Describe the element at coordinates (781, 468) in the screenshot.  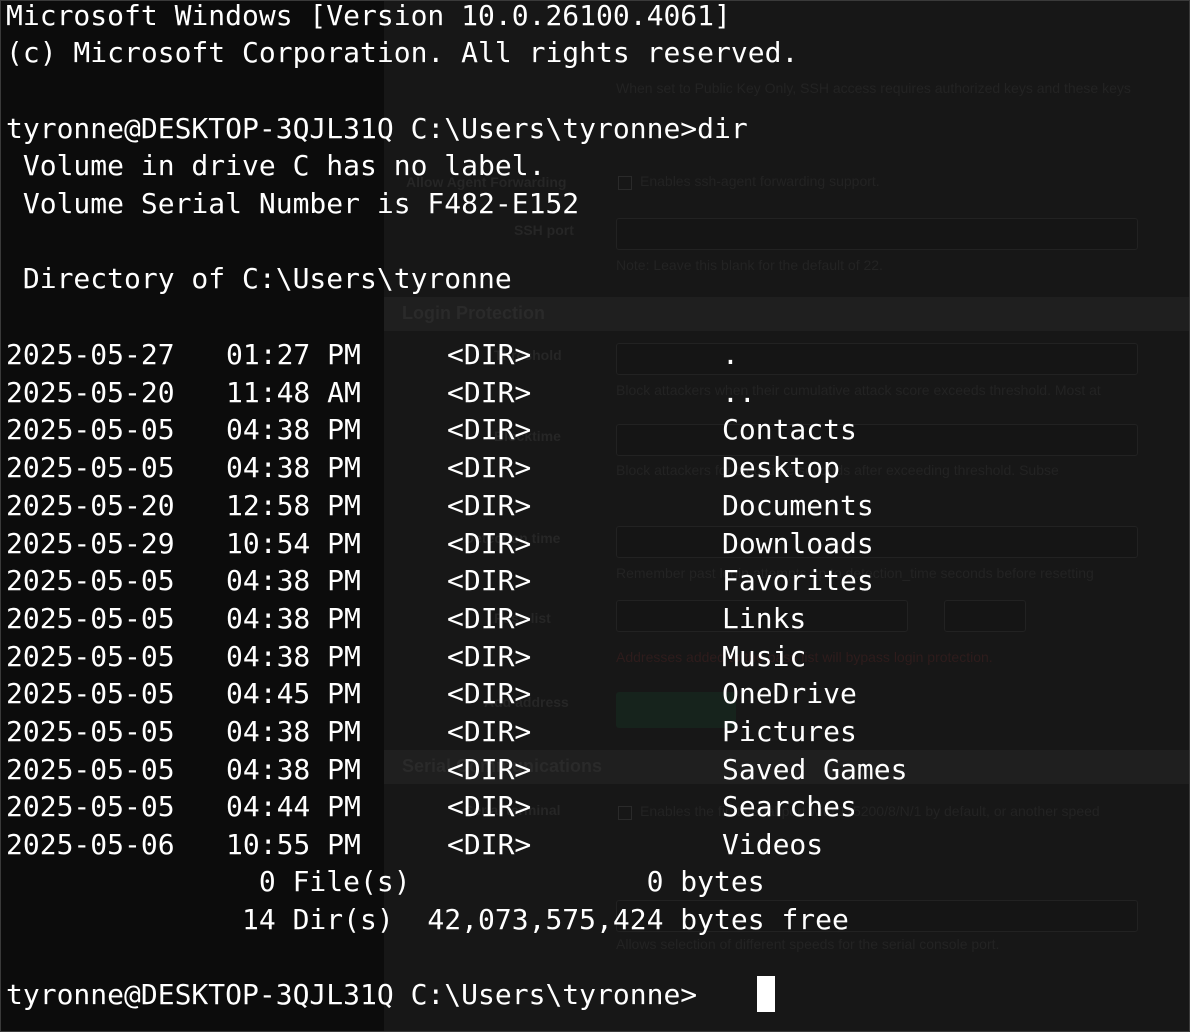
I see `entry-name: Desktop` at that location.